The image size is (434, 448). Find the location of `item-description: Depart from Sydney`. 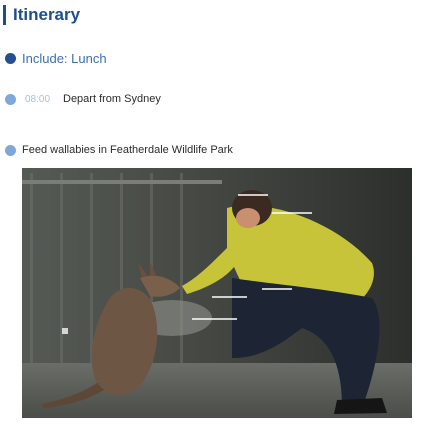

item-description: Depart from Sydney is located at coordinates (112, 99).